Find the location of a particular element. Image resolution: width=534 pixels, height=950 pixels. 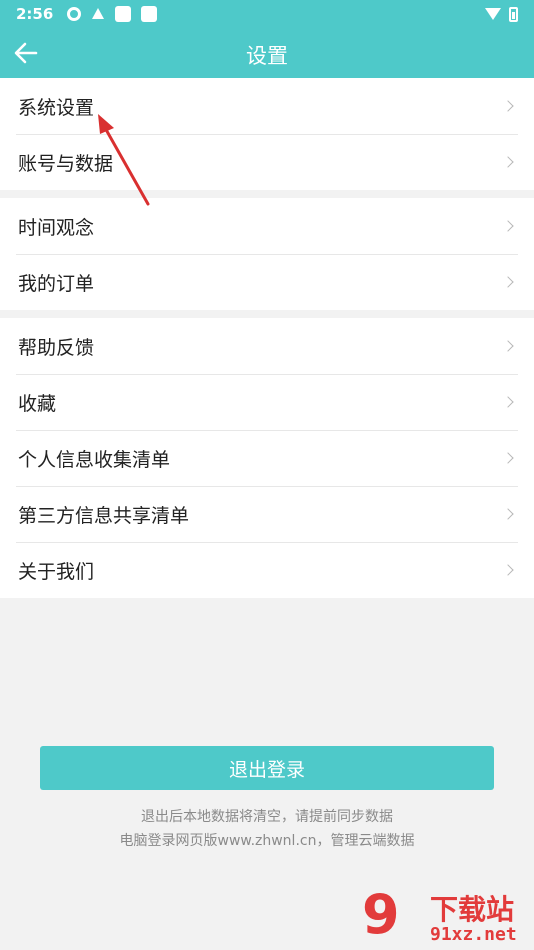

watermark-digit: 9 is located at coordinates (381, 914).